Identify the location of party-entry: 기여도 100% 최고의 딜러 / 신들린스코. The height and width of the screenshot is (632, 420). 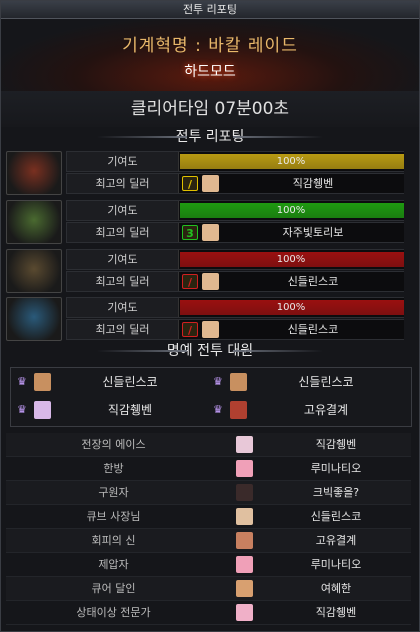
(205, 319).